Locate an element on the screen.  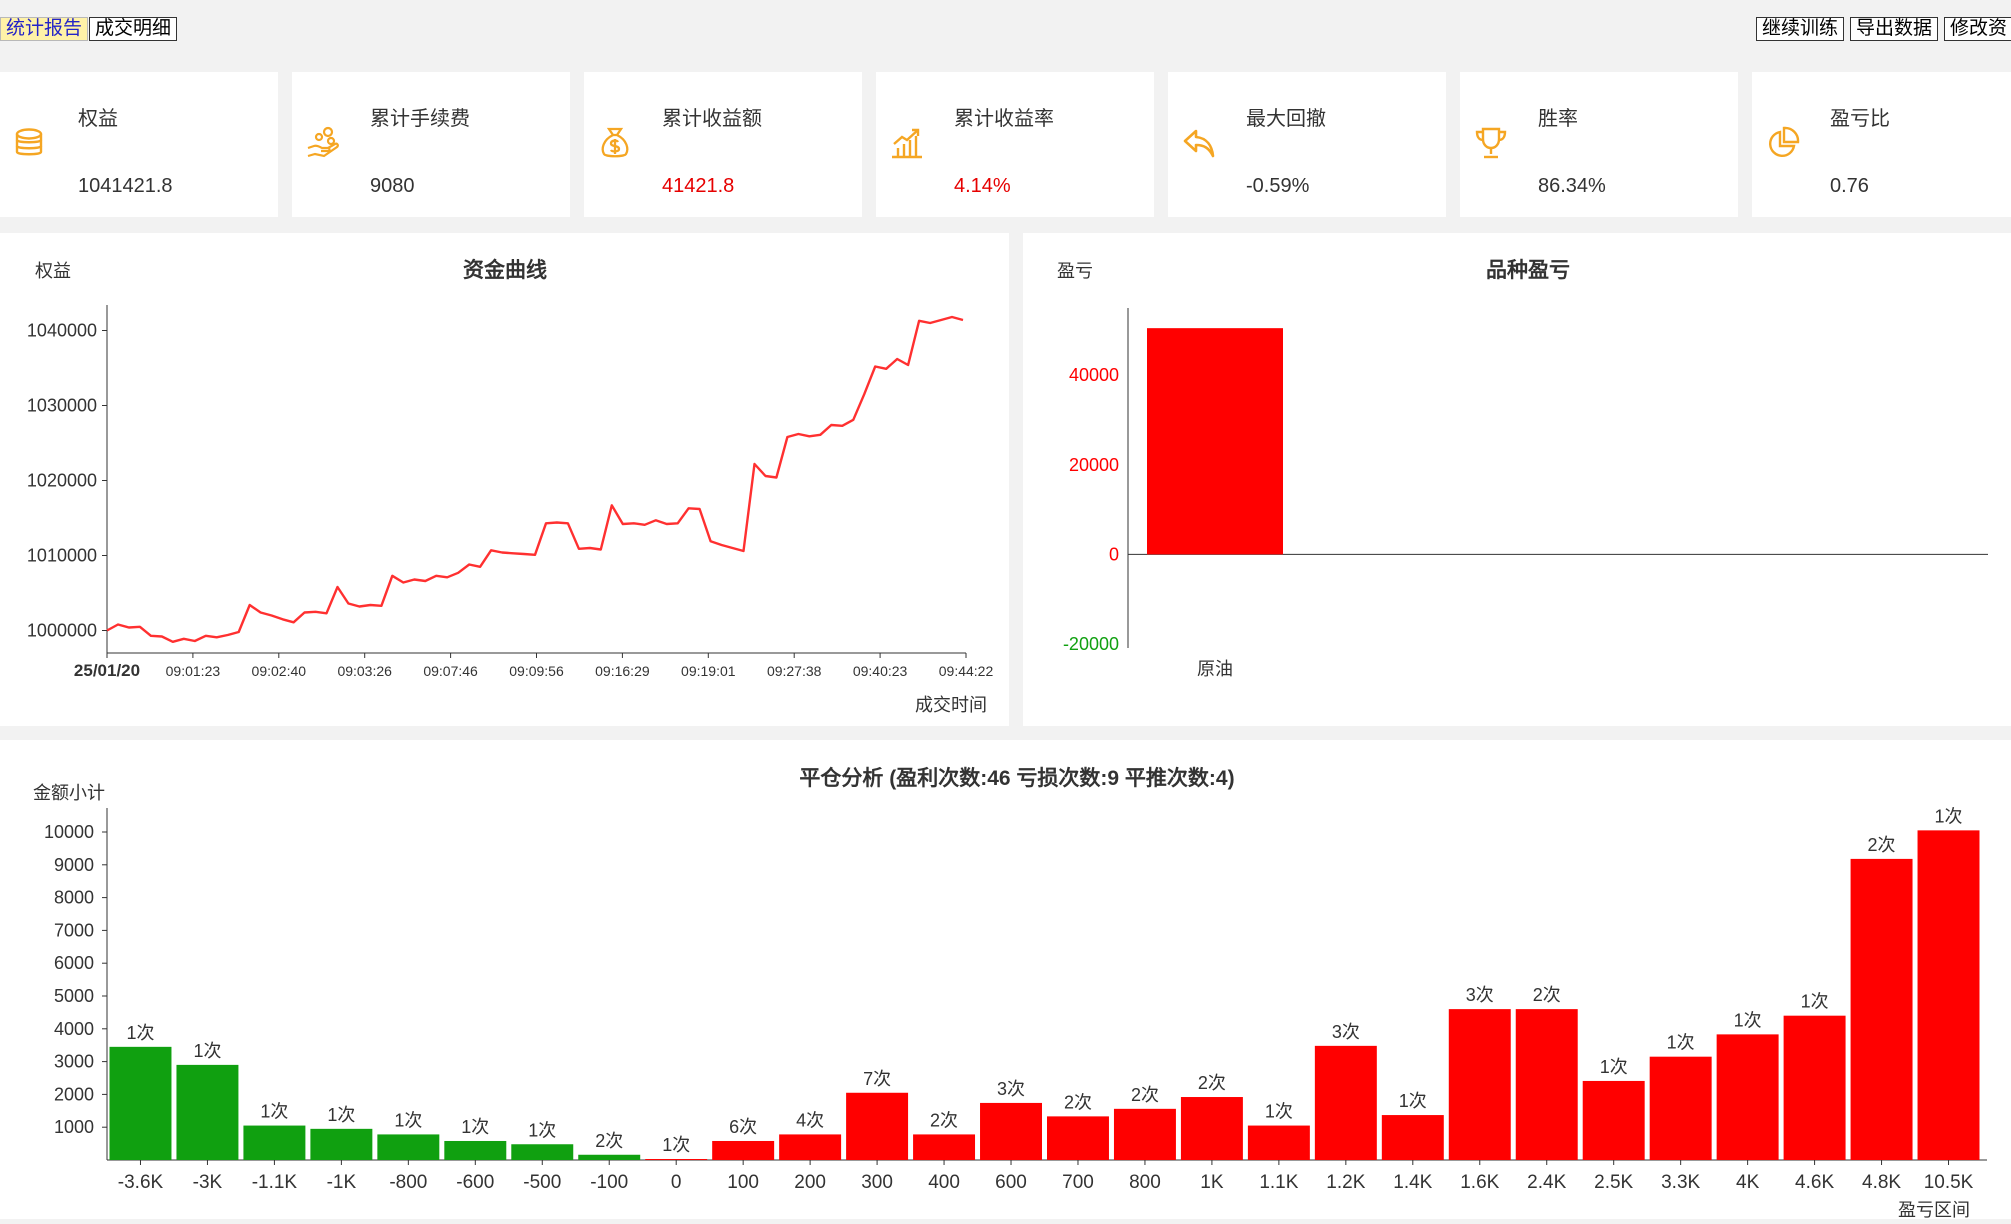
x-tick-label: 300 is located at coordinates (877, 1182).